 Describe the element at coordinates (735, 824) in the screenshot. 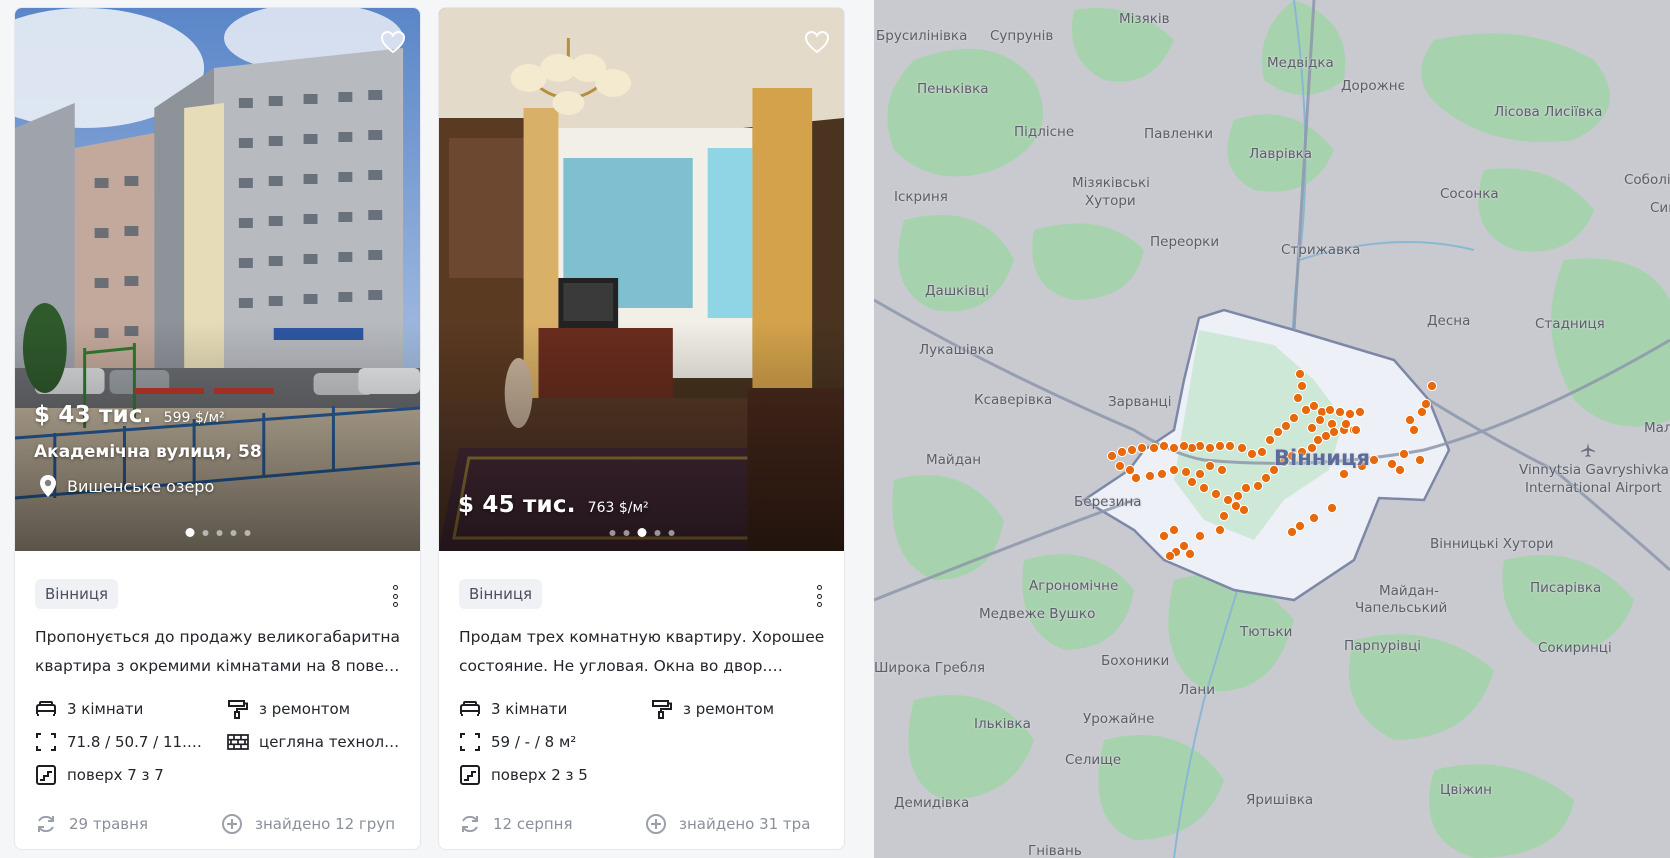

I see `found-info: знайдено 31 тра` at that location.